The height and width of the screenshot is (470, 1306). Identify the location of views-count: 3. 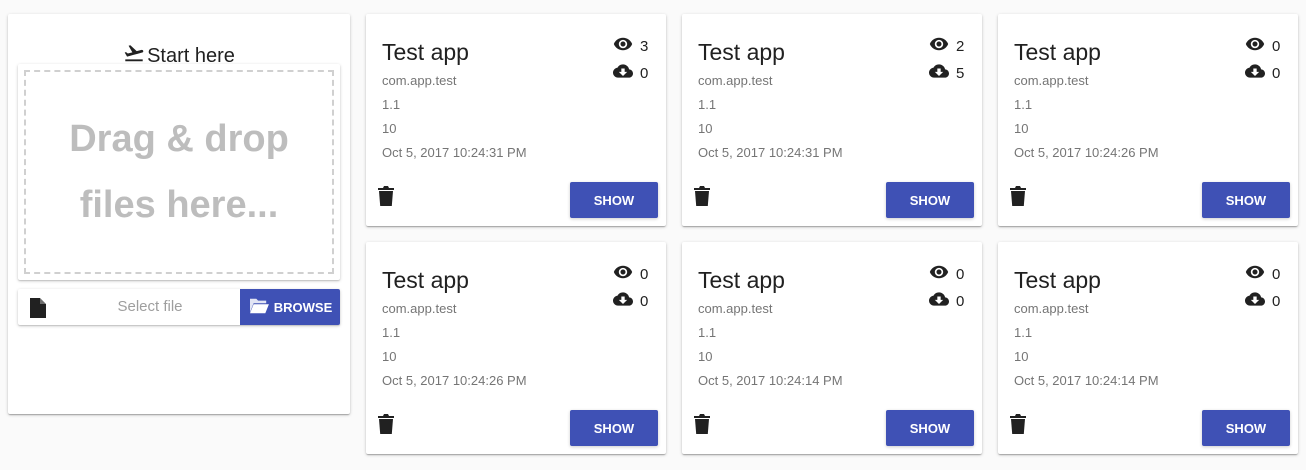
(644, 46).